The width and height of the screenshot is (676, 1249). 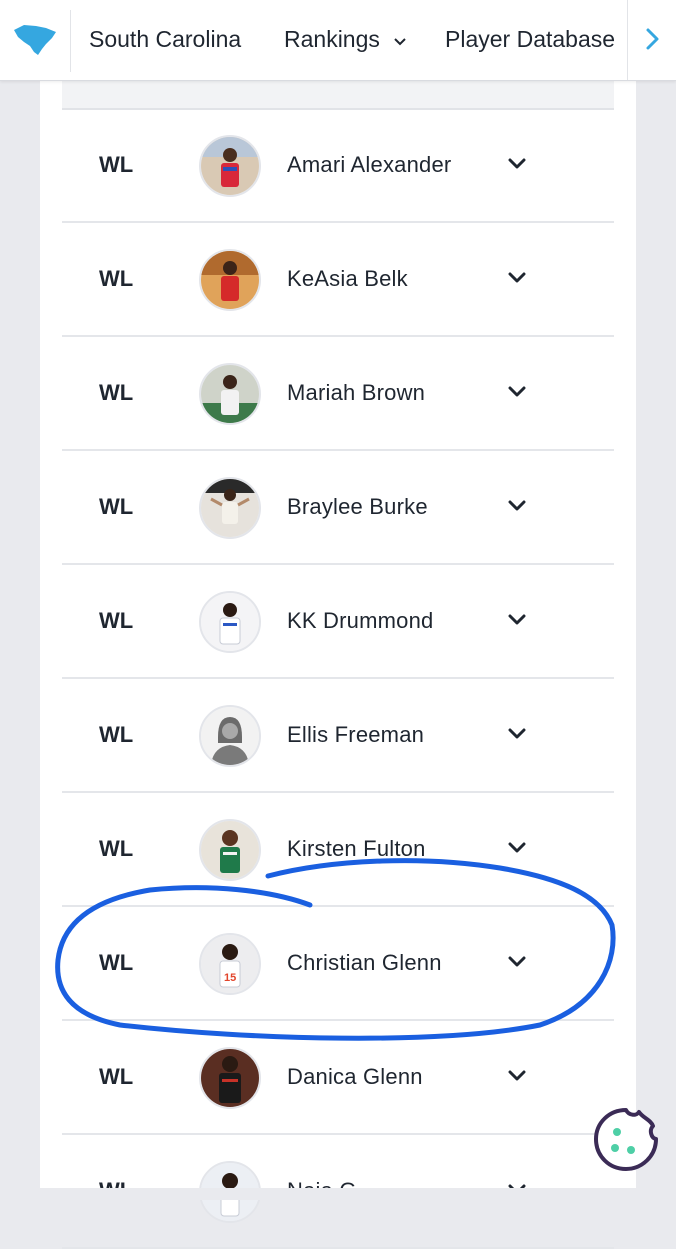 I want to click on nav-rankings: Rankings, so click(x=345, y=40).